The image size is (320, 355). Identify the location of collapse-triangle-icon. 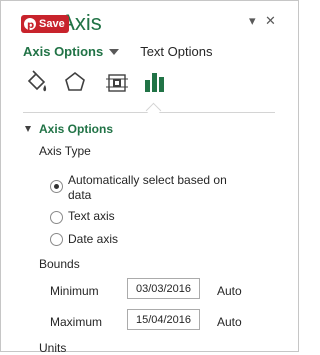
(28, 129).